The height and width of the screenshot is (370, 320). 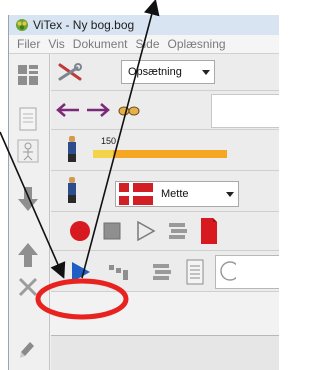 I want to click on speed-value: 150, so click(x=109, y=141).